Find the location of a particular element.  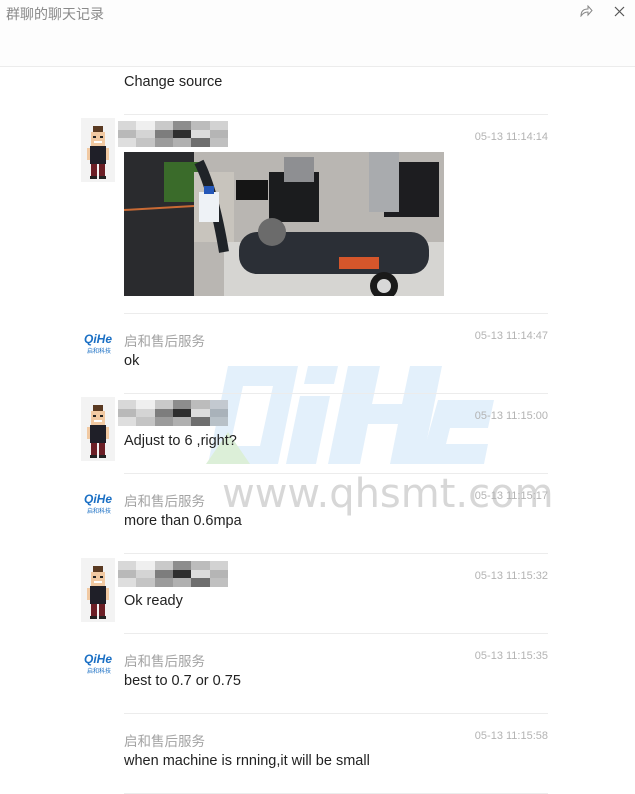

message-text: ok is located at coordinates (132, 361).